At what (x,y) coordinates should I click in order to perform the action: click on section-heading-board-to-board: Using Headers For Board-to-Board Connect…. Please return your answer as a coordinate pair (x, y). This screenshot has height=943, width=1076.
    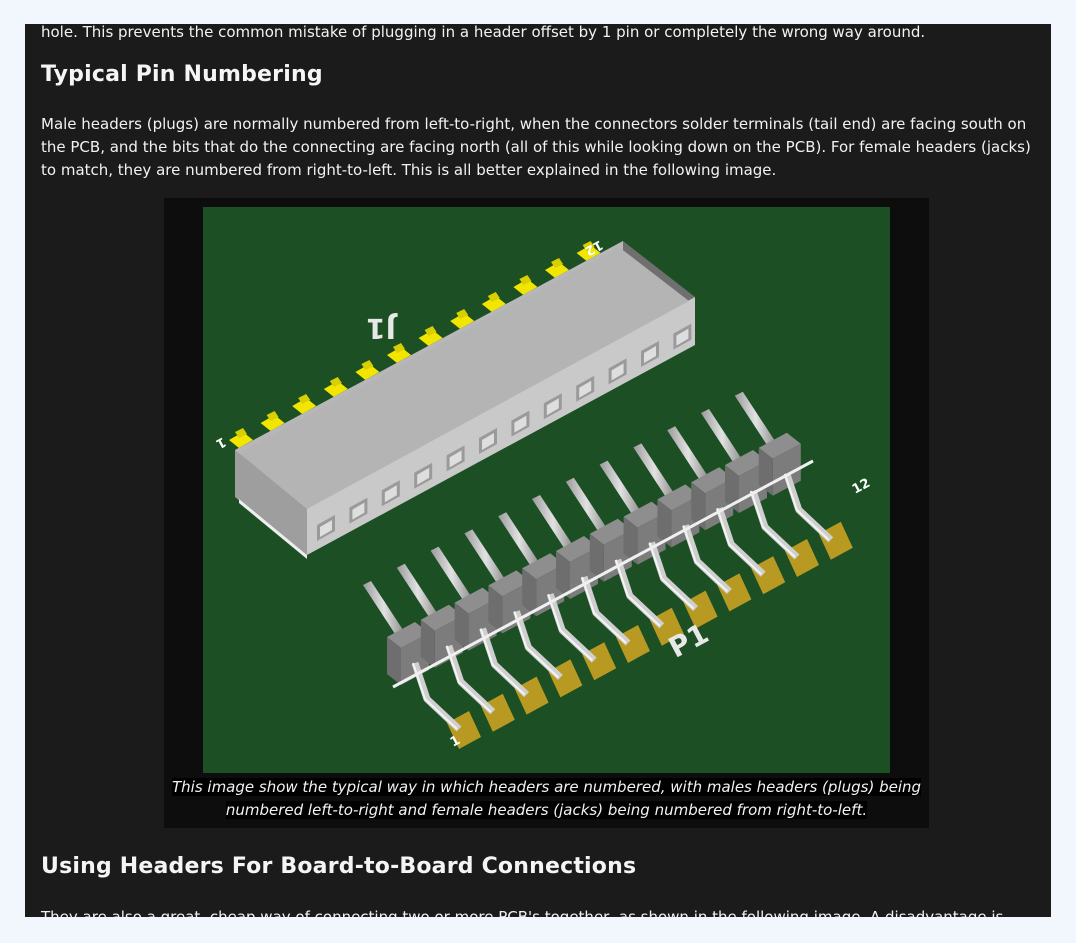
    Looking at the image, I should click on (339, 866).